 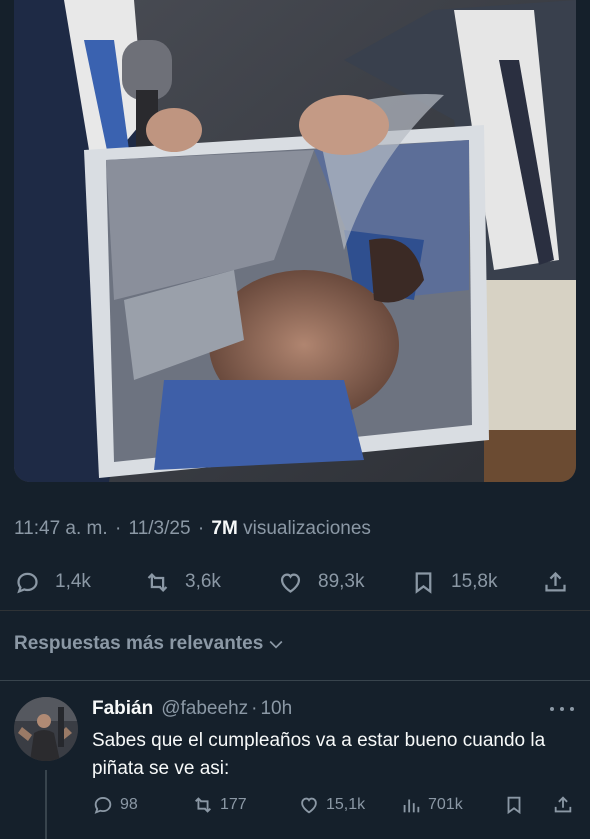 I want to click on bookmark-button: 15,8k, so click(x=453, y=582).